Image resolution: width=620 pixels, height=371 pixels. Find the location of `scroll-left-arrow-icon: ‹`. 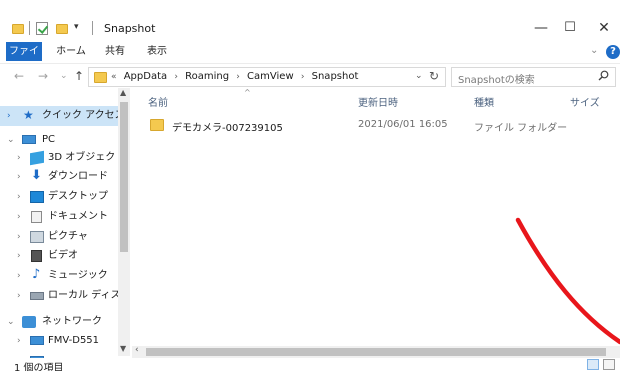

scroll-left-arrow-icon: ‹ is located at coordinates (137, 350).